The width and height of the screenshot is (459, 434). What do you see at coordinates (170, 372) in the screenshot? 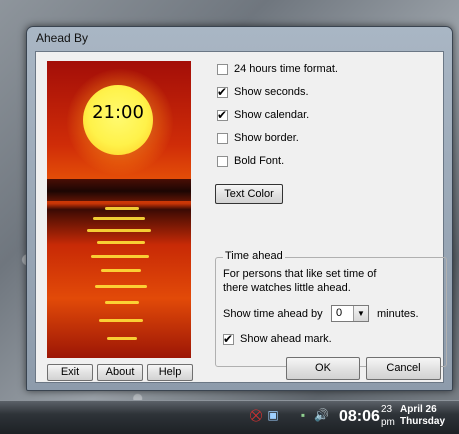
I see `help-button: Help` at bounding box center [170, 372].